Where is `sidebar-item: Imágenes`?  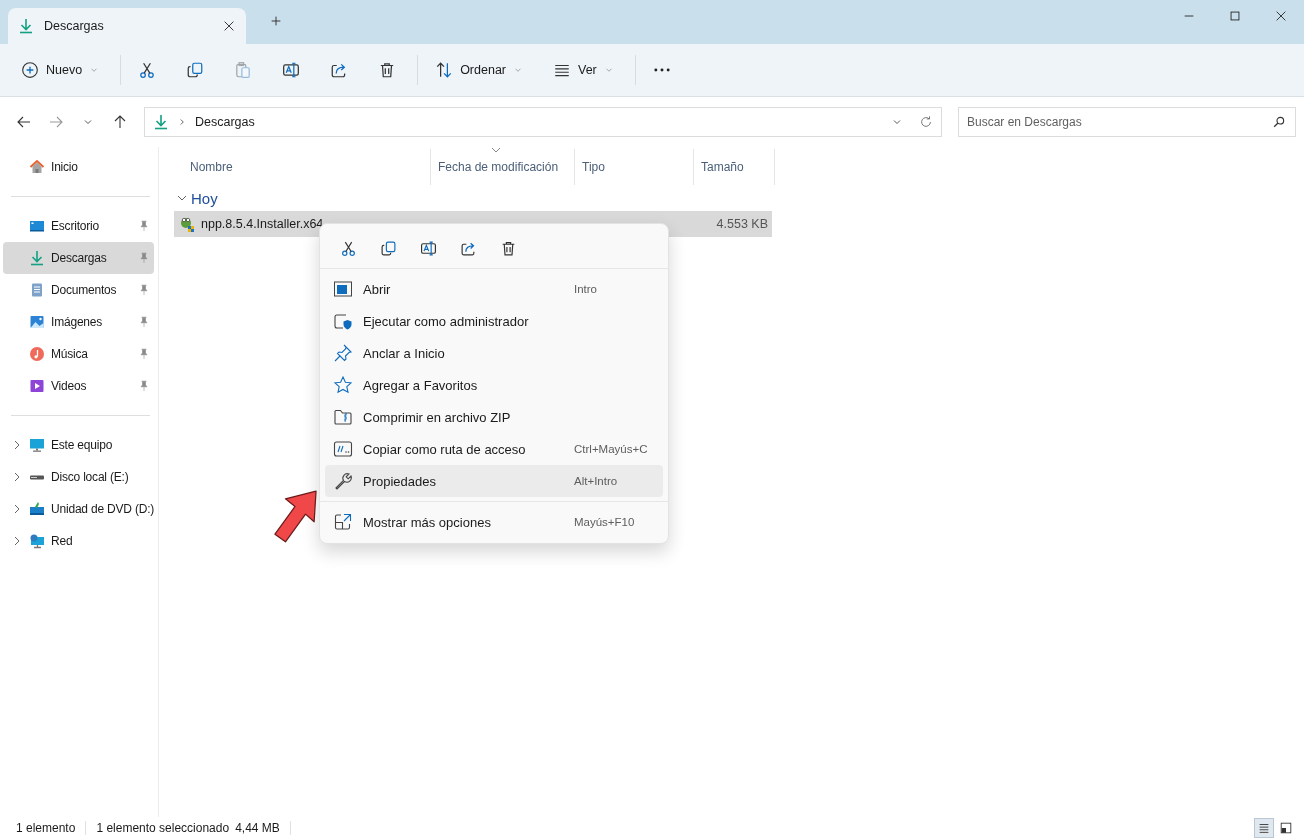 sidebar-item: Imágenes is located at coordinates (78, 322).